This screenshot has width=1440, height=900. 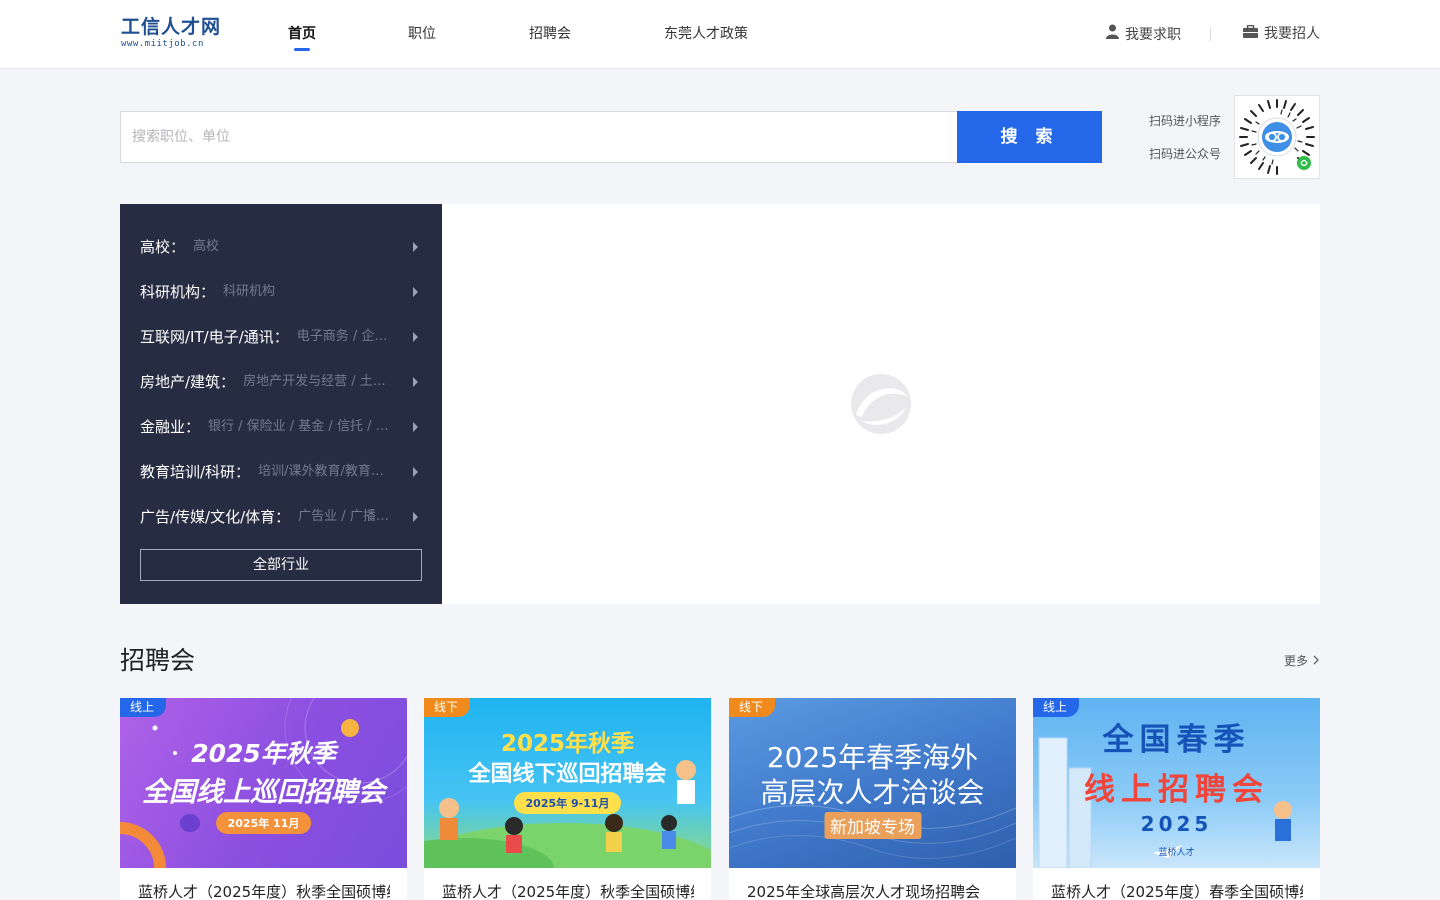 I want to click on industry-item-real-estate: 房地产/建筑： 房地产开发与经营 / 土木工程, so click(x=281, y=382).